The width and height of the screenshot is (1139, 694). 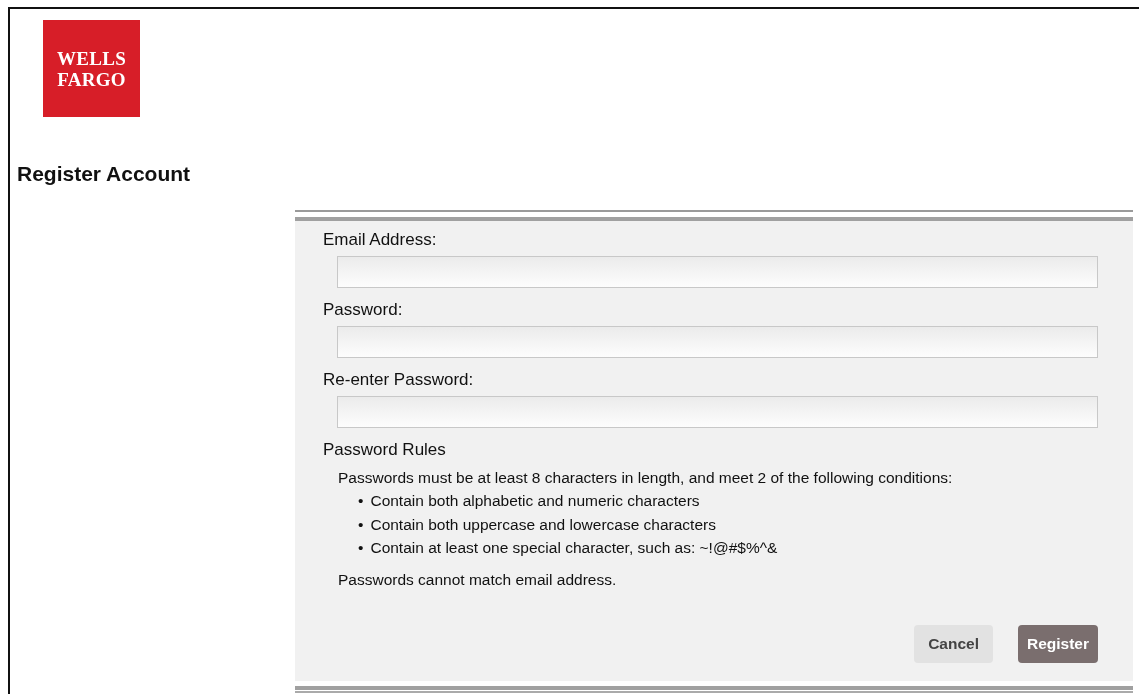 What do you see at coordinates (380, 240) in the screenshot?
I see `field-label: Email Address:` at bounding box center [380, 240].